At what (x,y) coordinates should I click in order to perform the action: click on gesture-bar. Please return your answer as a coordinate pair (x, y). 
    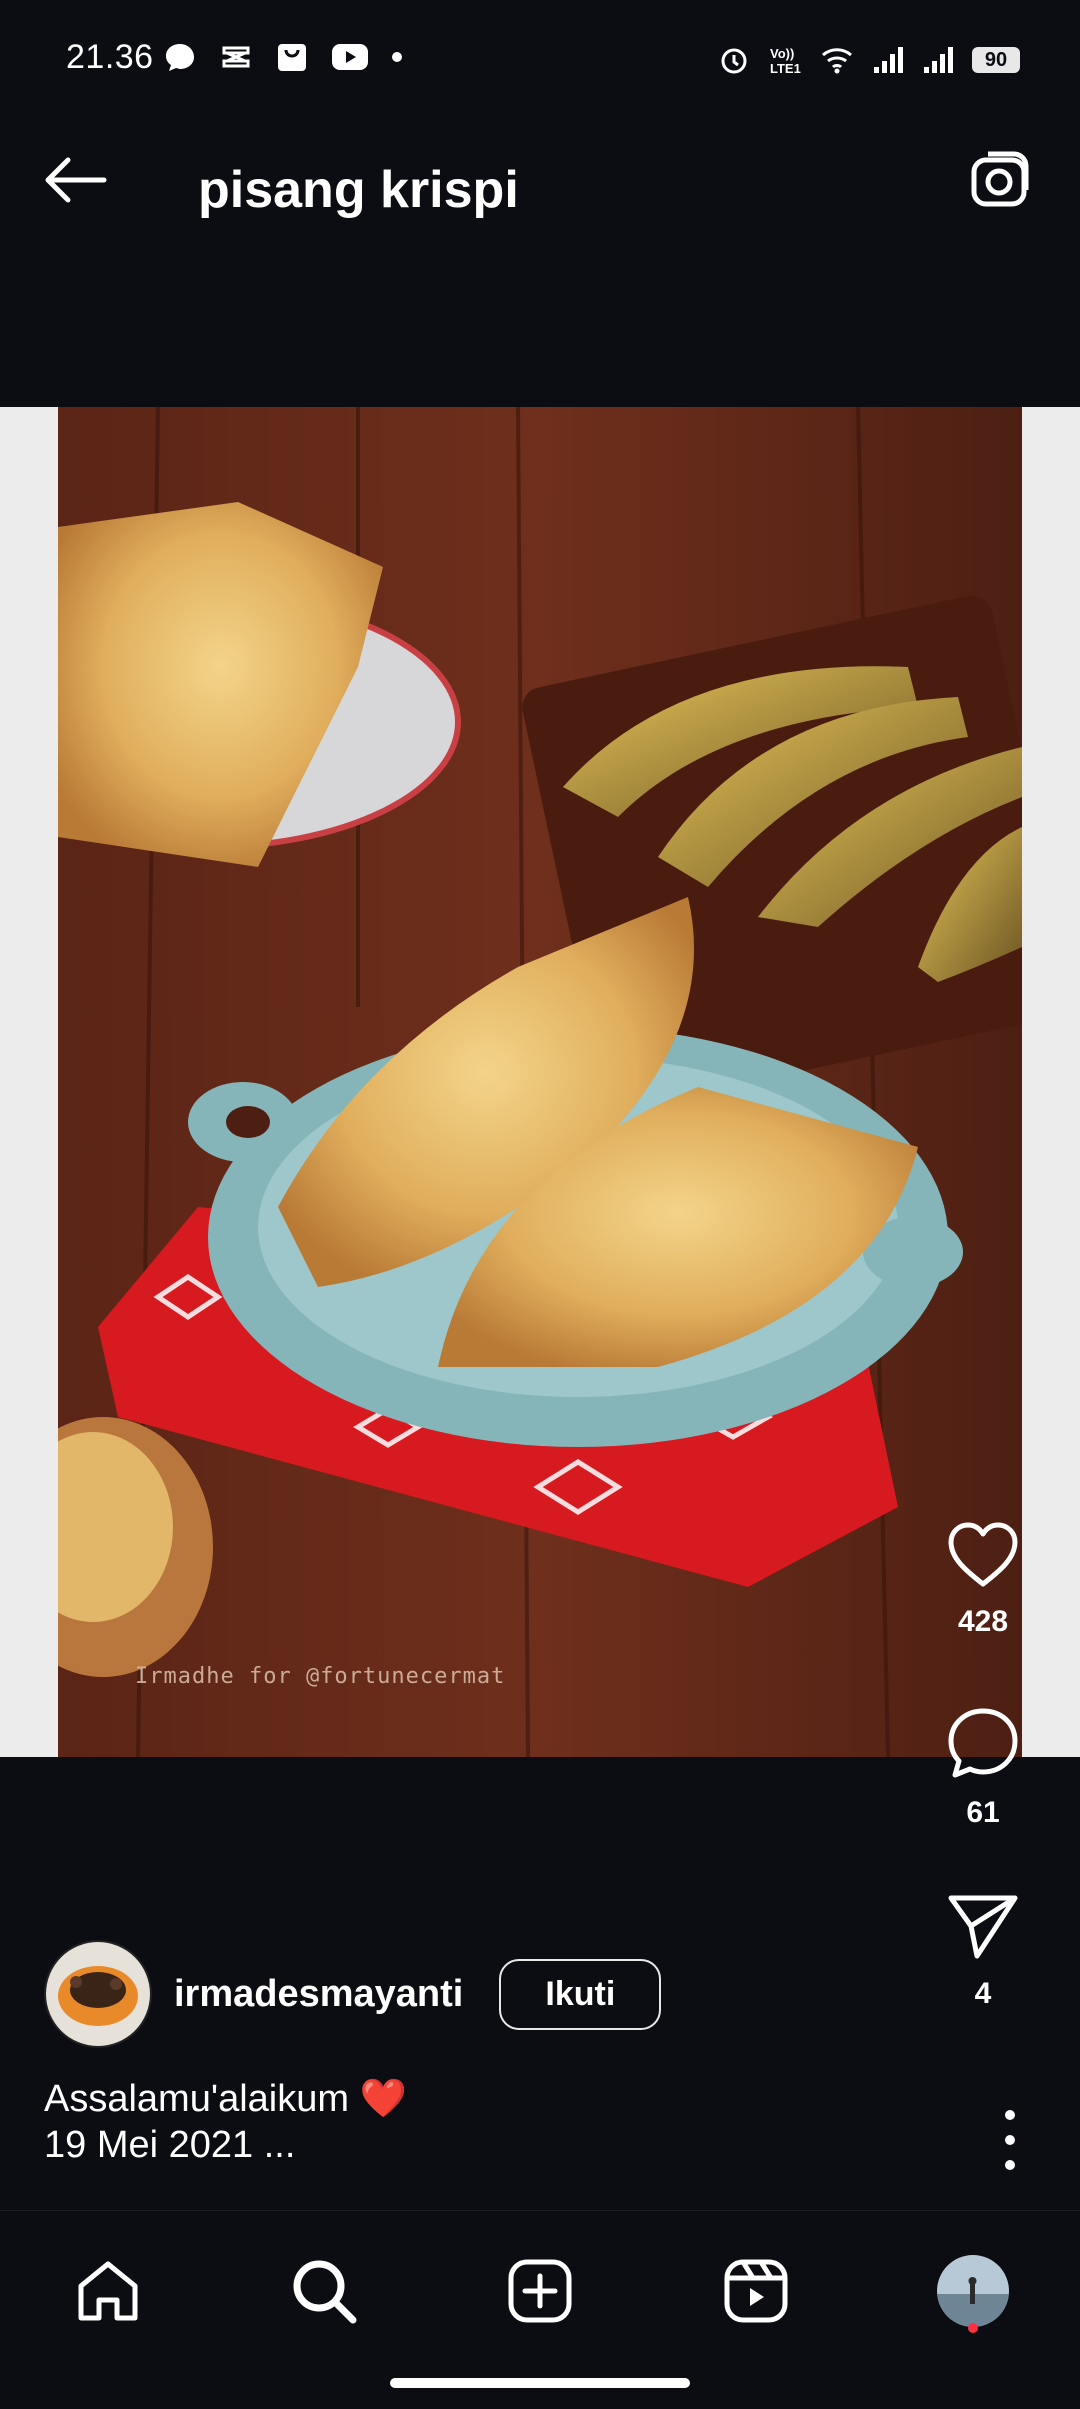
    Looking at the image, I should click on (540, 2383).